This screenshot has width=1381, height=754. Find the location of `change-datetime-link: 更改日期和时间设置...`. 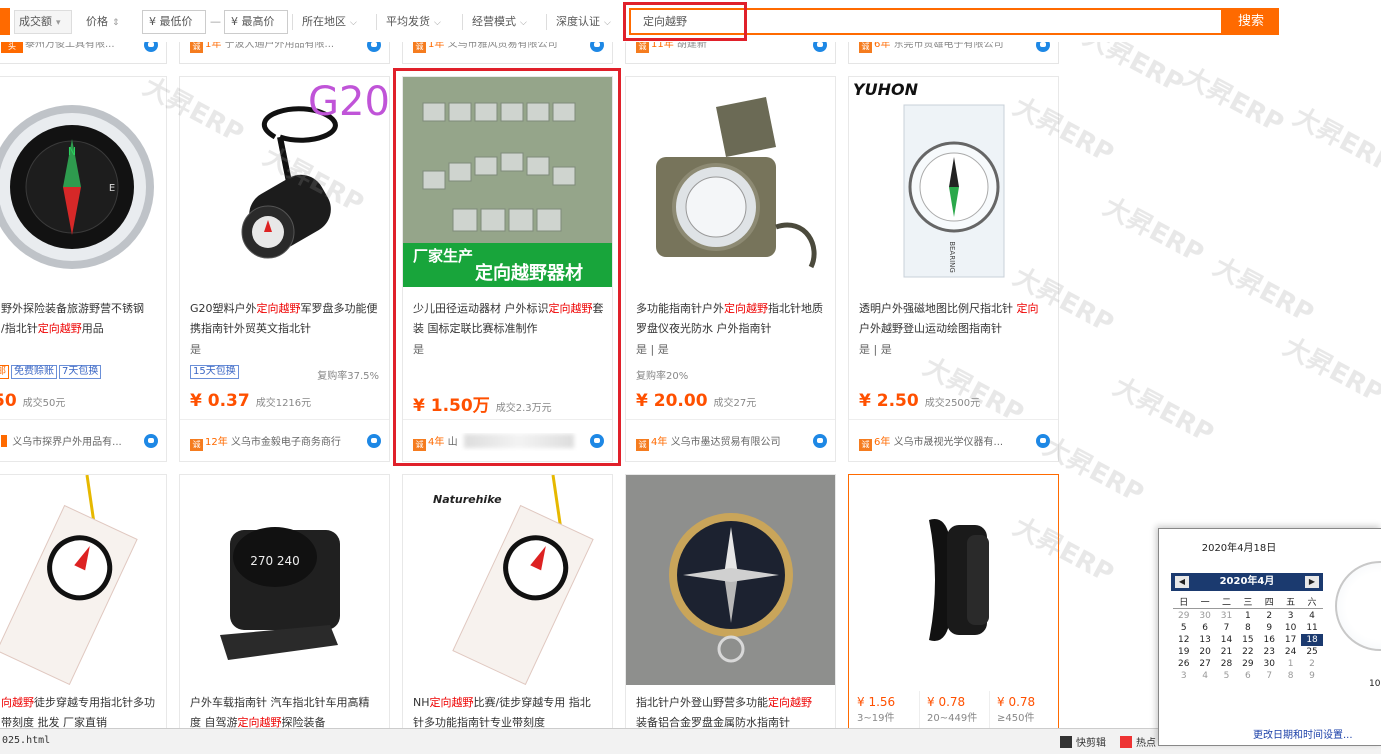

change-datetime-link: 更改日期和时间设置... is located at coordinates (1303, 733).